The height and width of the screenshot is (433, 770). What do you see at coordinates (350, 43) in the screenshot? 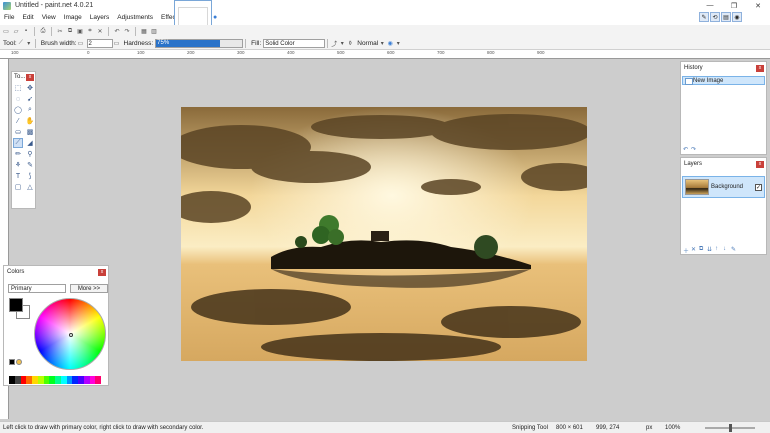
I see `blend-mode-icon: ⚱` at bounding box center [350, 43].